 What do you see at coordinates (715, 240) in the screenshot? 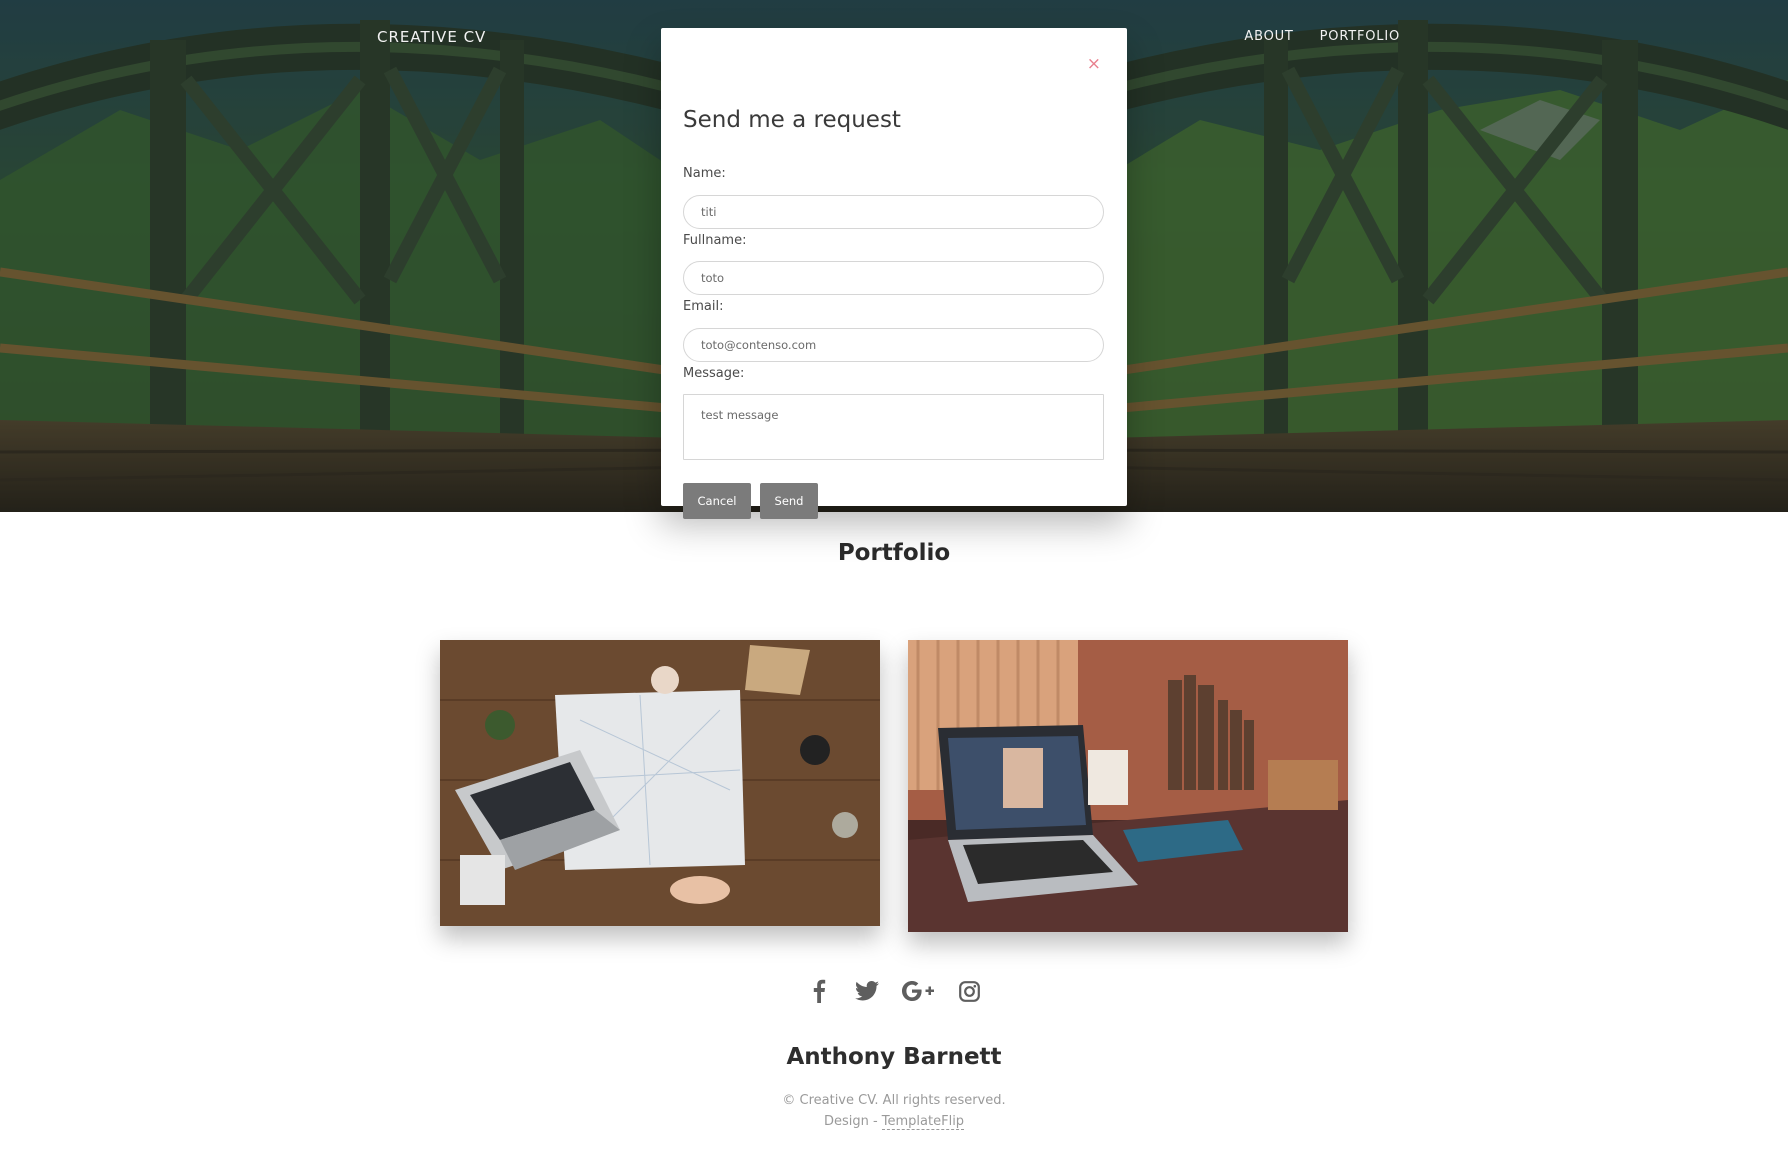
I see `fullname-label: Fullname:` at bounding box center [715, 240].